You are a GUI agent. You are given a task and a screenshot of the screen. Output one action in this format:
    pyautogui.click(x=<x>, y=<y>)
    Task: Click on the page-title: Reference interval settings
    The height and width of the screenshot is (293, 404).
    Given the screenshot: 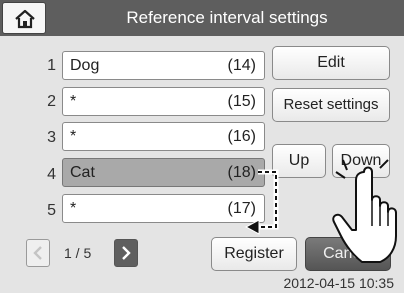 What is the action you would take?
    pyautogui.click(x=227, y=17)
    